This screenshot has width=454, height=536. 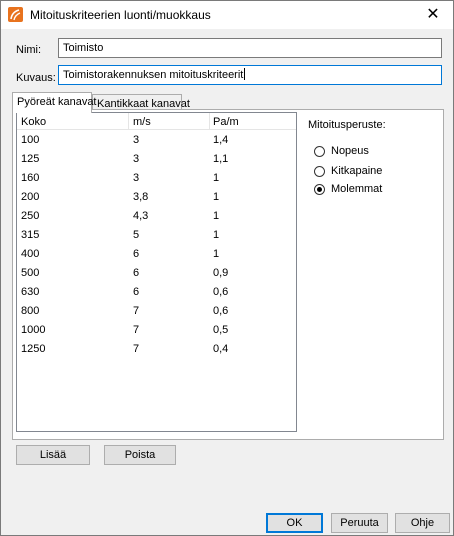 What do you see at coordinates (33, 349) in the screenshot?
I see `cell-size: 1250` at bounding box center [33, 349].